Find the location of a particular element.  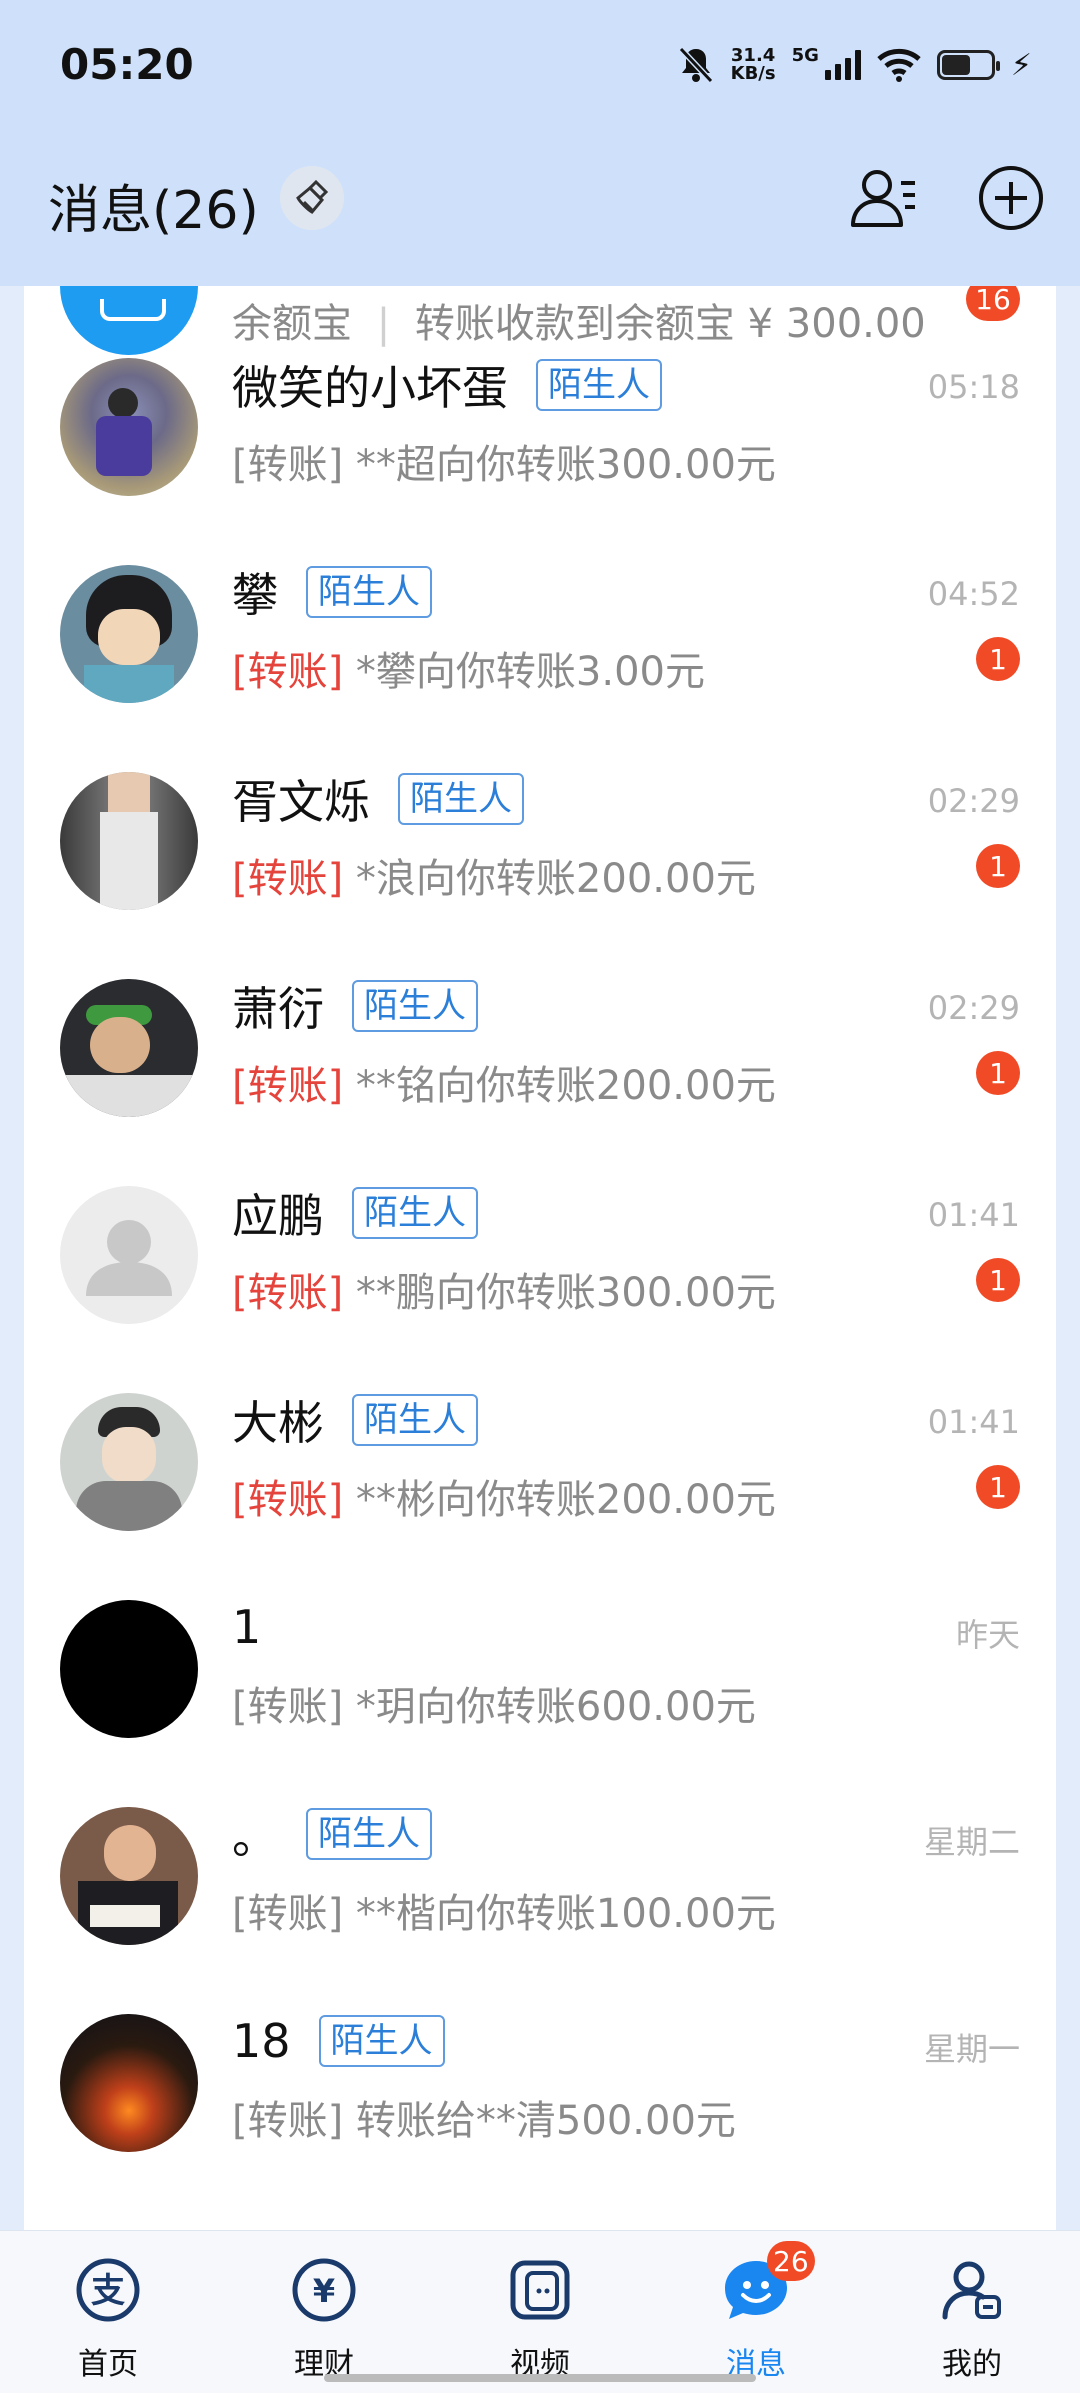

message-text: 转账给**清500.00元 is located at coordinates (539, 2121).